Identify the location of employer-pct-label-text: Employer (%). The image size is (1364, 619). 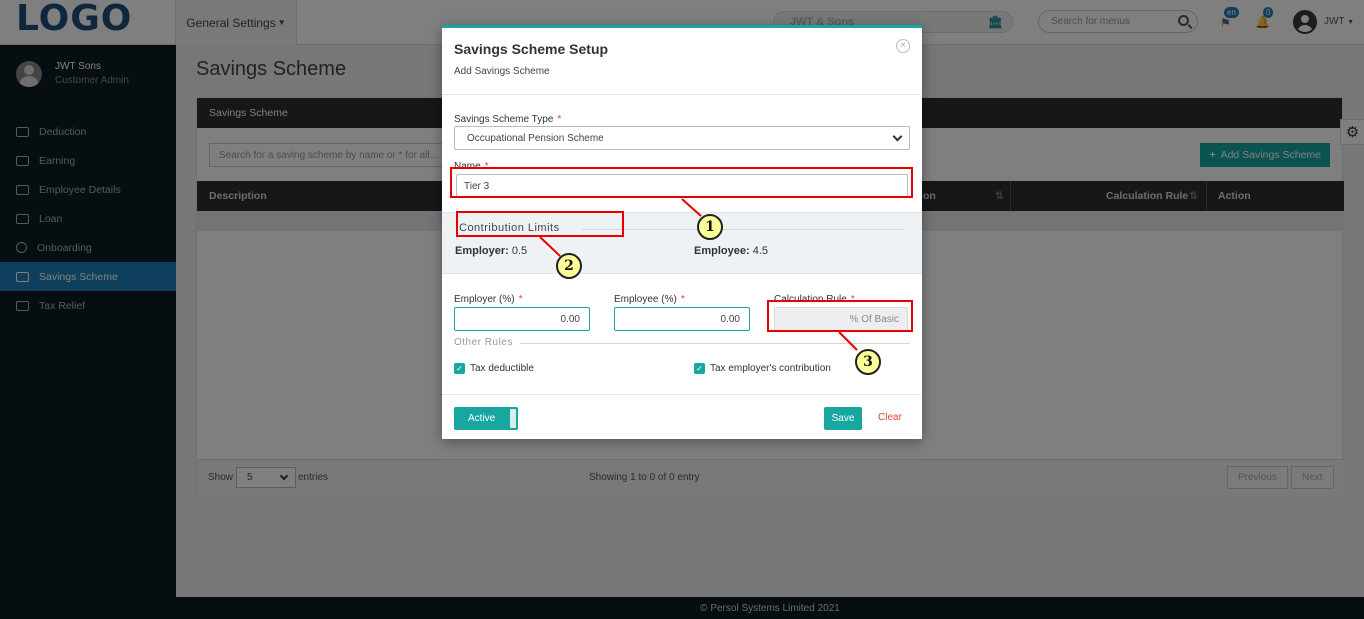
(484, 299).